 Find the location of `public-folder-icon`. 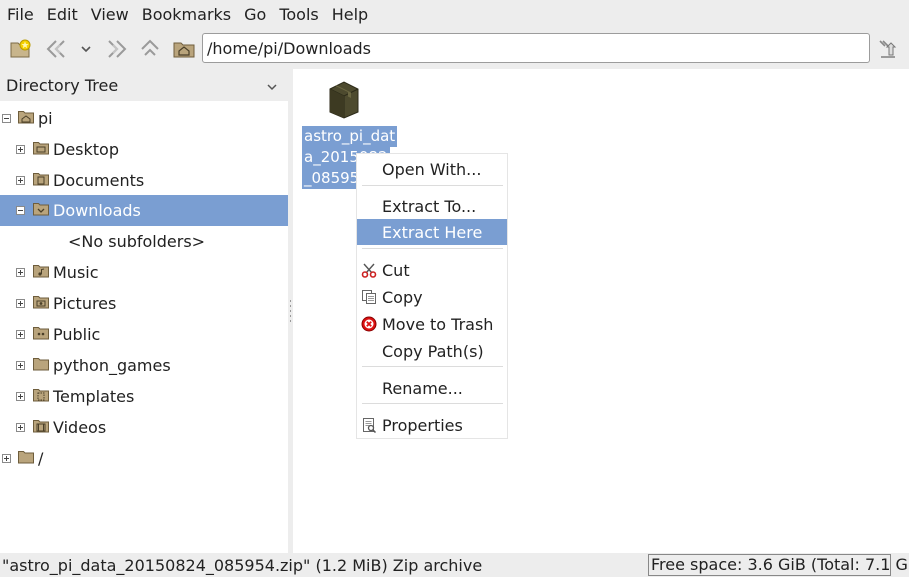

public-folder-icon is located at coordinates (41, 333).